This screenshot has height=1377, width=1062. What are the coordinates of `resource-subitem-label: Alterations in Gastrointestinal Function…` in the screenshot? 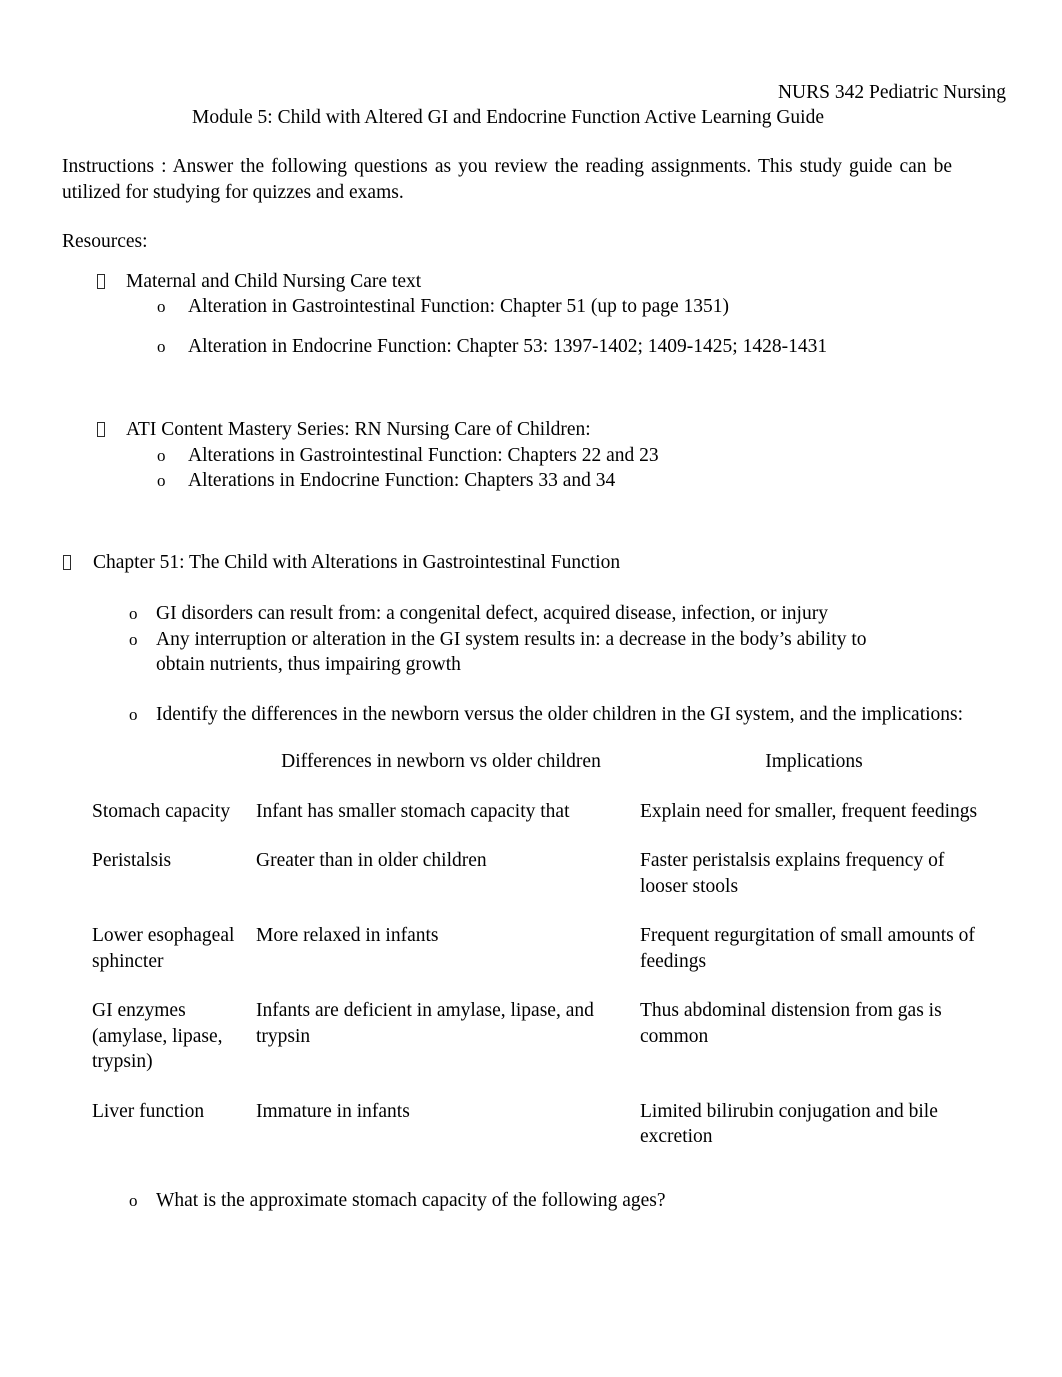 It's located at (423, 455).